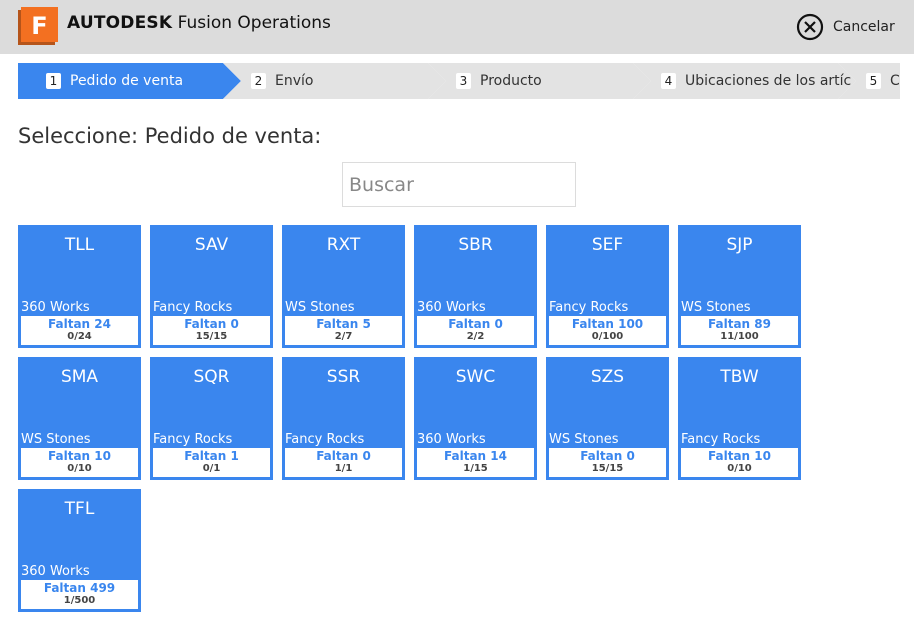 Image resolution: width=914 pixels, height=638 pixels. What do you see at coordinates (79, 324) in the screenshot?
I see `order-pending: Faltan 24` at bounding box center [79, 324].